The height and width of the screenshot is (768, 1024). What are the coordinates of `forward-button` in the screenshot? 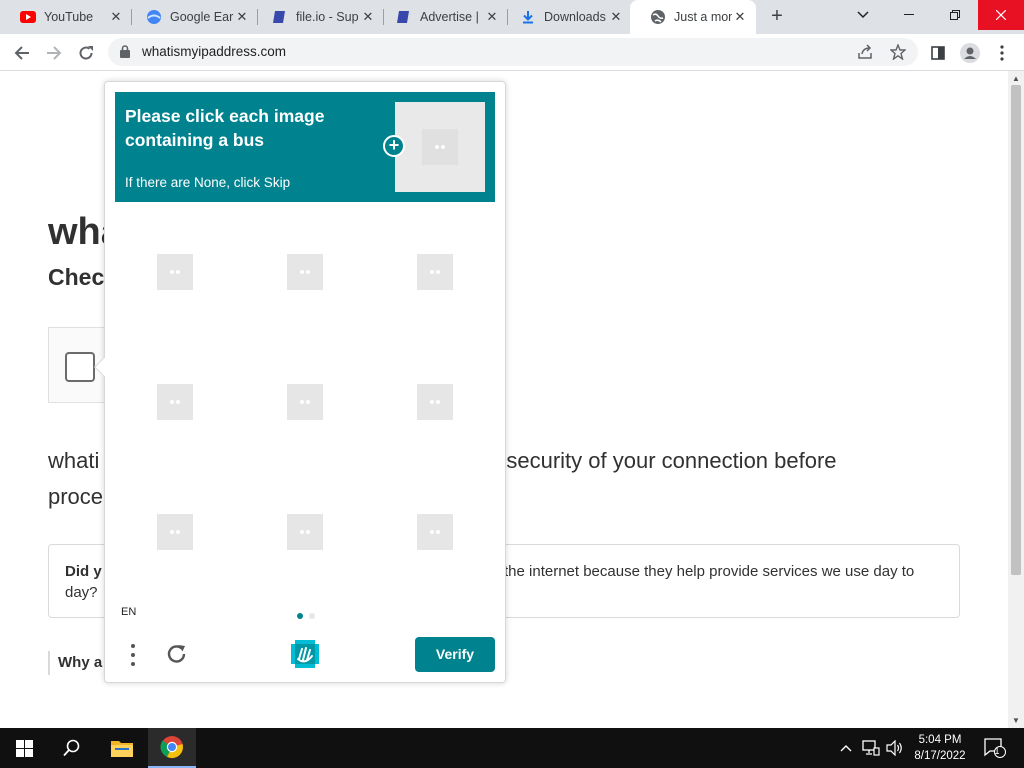 It's located at (54, 53).